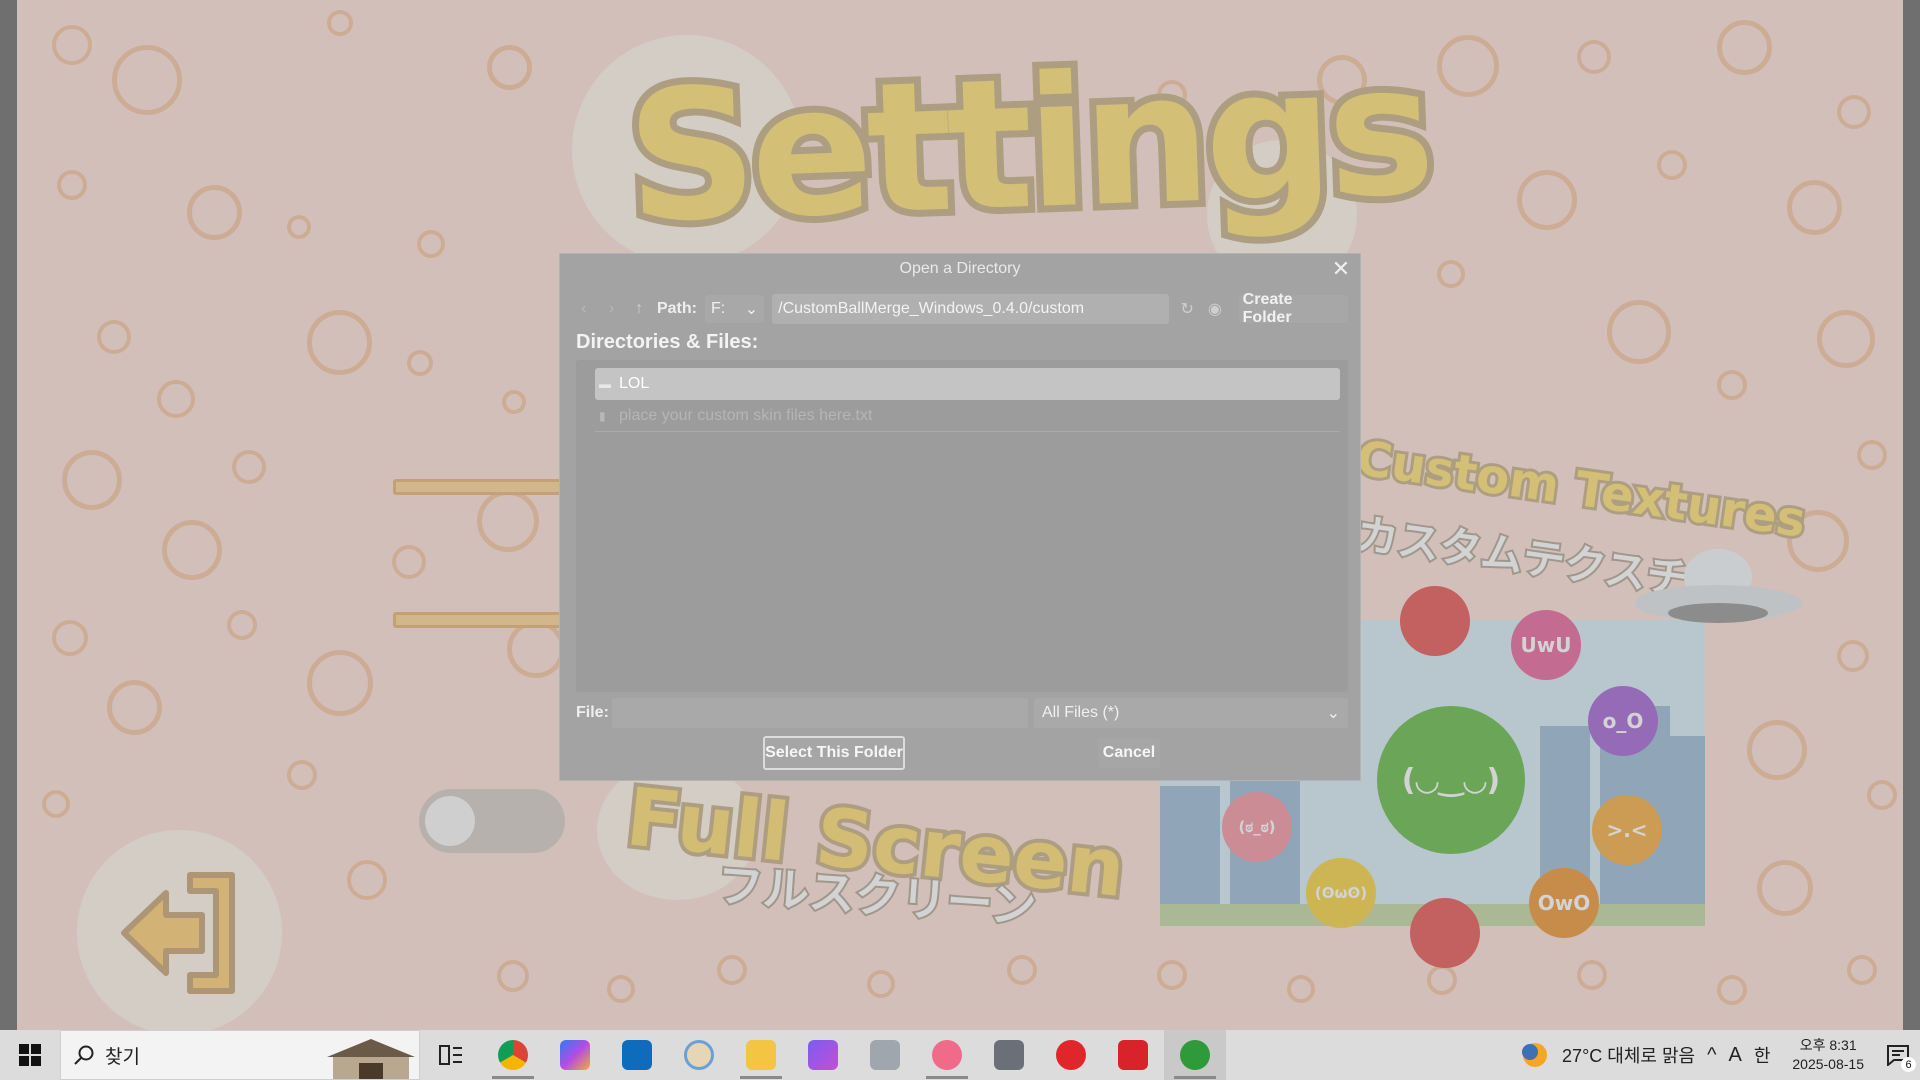  Describe the element at coordinates (1215, 309) in the screenshot. I see `show-hidden-eye-icon: ◉` at that location.